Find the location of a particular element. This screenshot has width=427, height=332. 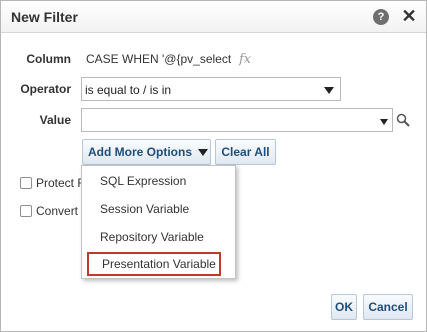

value-label: Value is located at coordinates (55, 120).